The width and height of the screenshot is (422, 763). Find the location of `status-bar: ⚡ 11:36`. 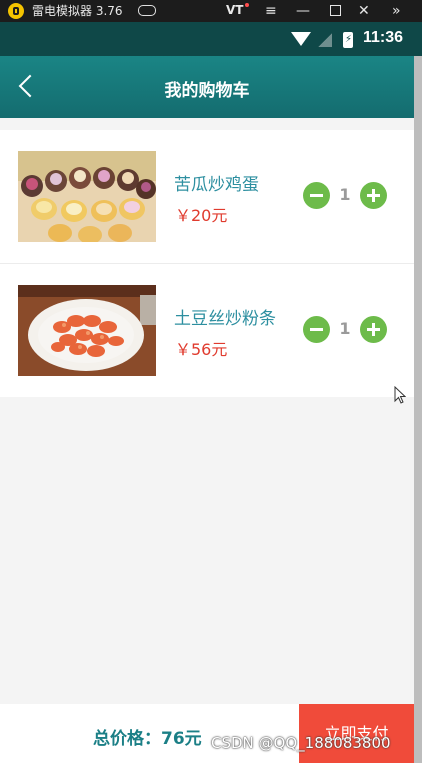

status-bar: ⚡ 11:36 is located at coordinates (211, 39).